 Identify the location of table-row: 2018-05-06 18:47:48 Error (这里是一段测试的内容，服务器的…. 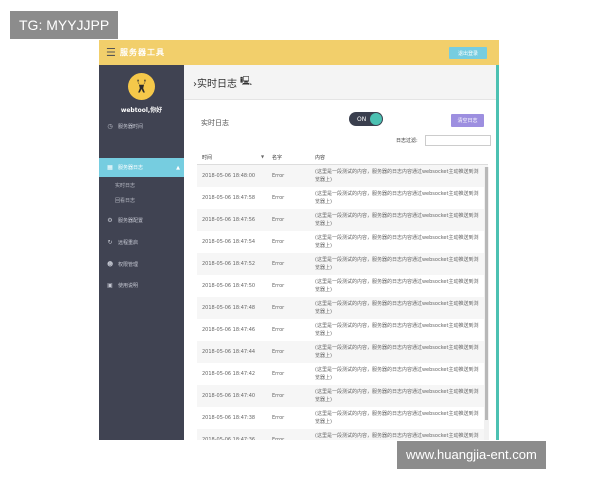
(342, 308).